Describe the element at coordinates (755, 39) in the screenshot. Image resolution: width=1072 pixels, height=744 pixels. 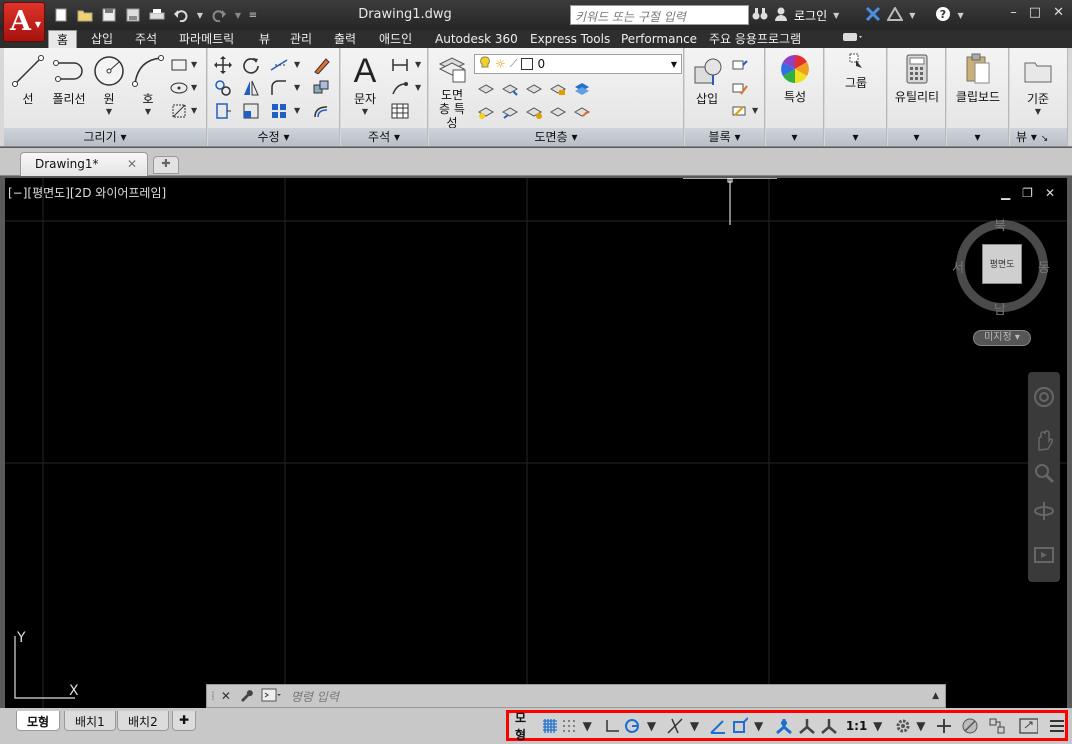
I see `tab-featured-apps: 주요 응용프로그램` at that location.